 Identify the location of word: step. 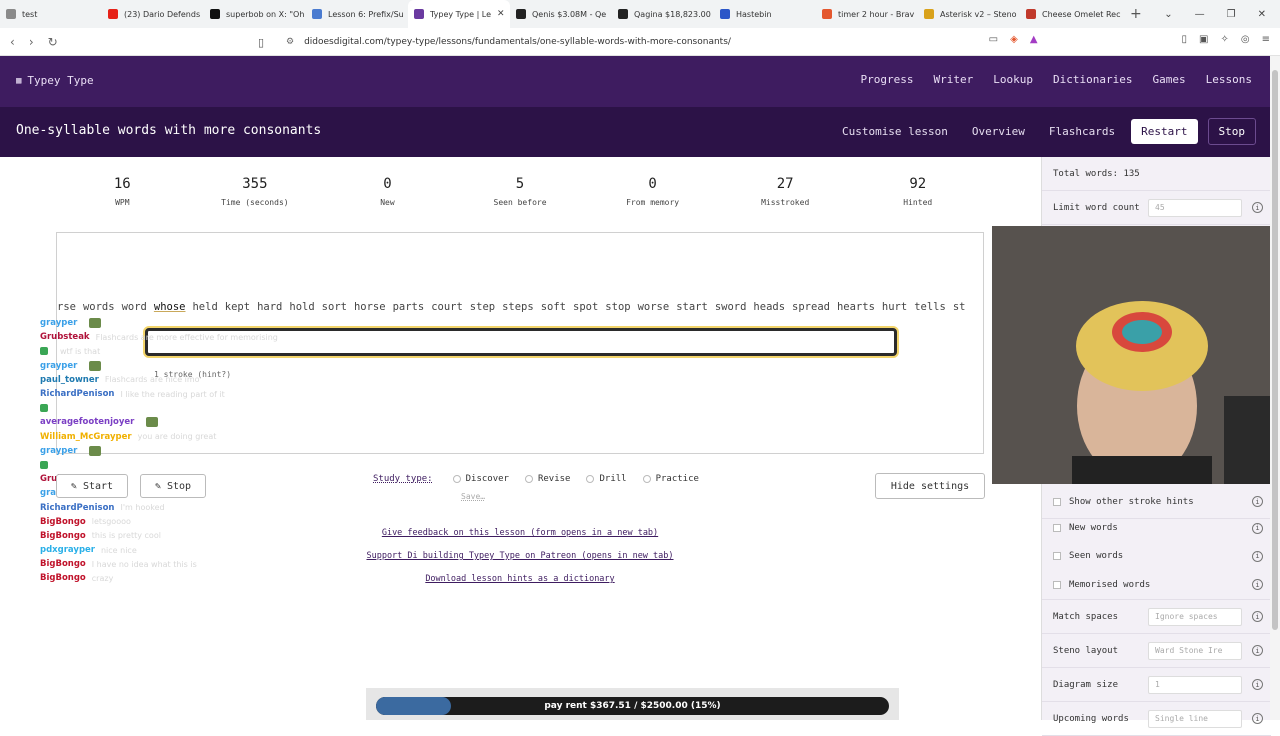
(482, 307).